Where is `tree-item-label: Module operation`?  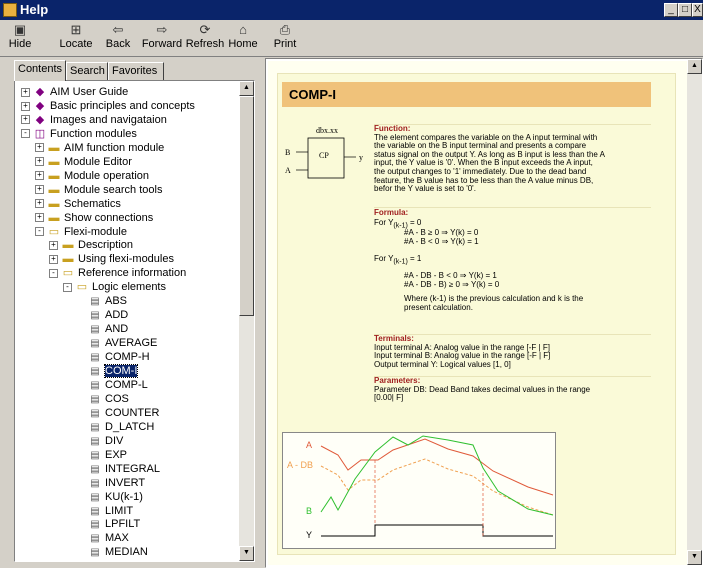 tree-item-label: Module operation is located at coordinates (107, 175).